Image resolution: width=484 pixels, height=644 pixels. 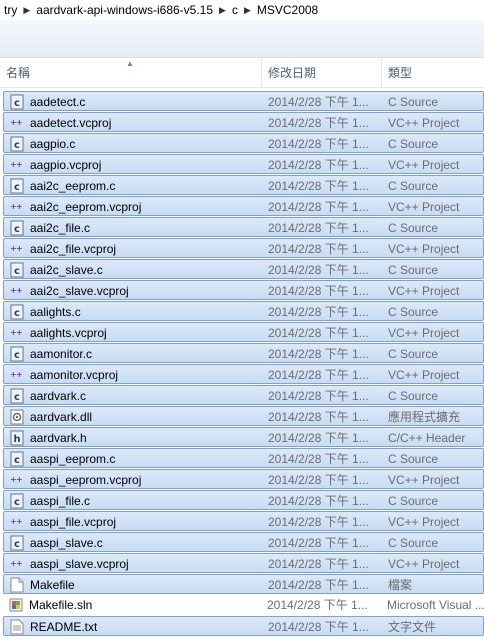 I want to click on file-name-label: aamonitor.vcproj, so click(x=74, y=375).